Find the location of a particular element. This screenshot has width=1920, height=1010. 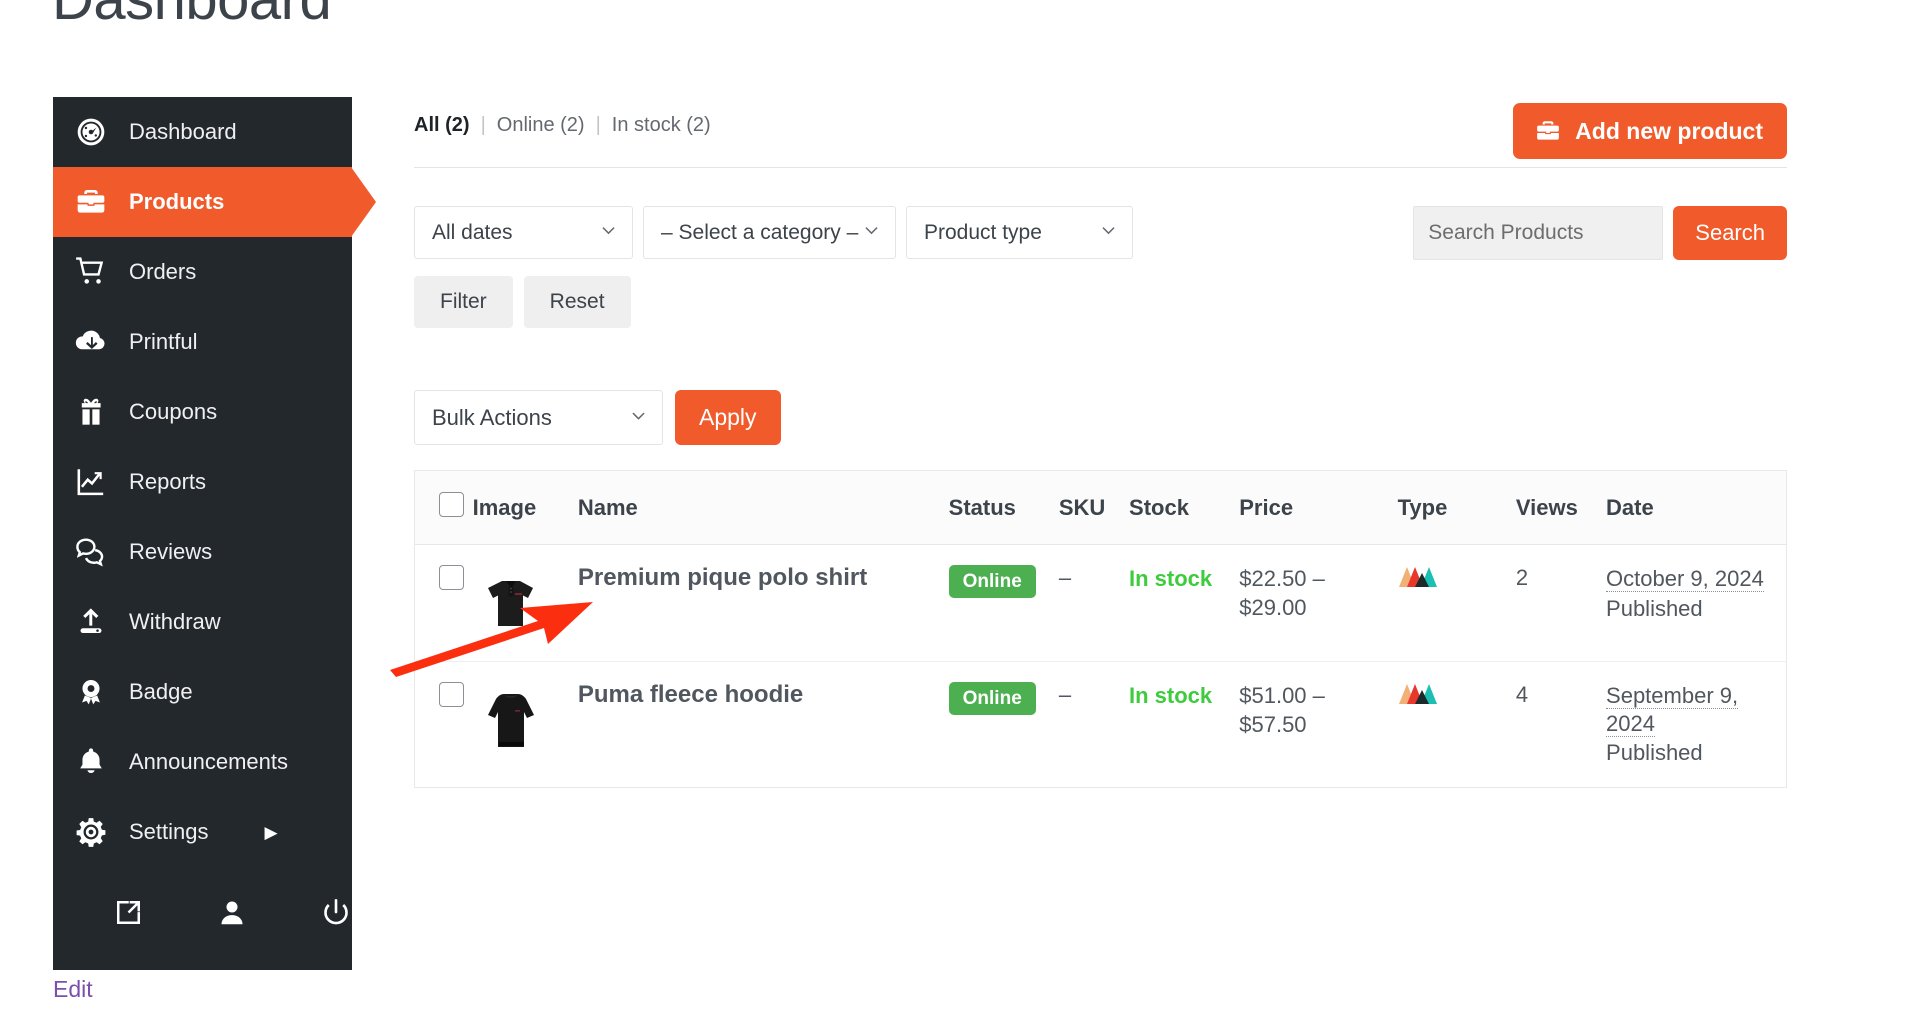

date-value: September 9, 2024 is located at coordinates (1672, 710).